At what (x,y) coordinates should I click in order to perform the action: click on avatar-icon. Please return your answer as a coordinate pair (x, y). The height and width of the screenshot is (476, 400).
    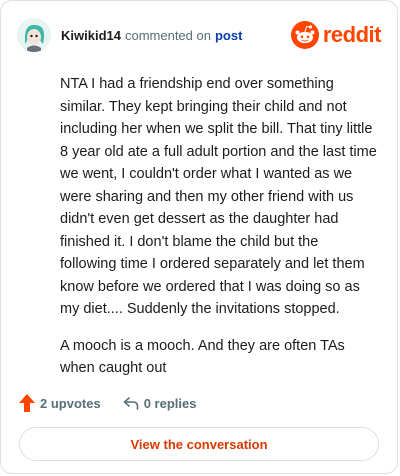
    Looking at the image, I should click on (34, 35).